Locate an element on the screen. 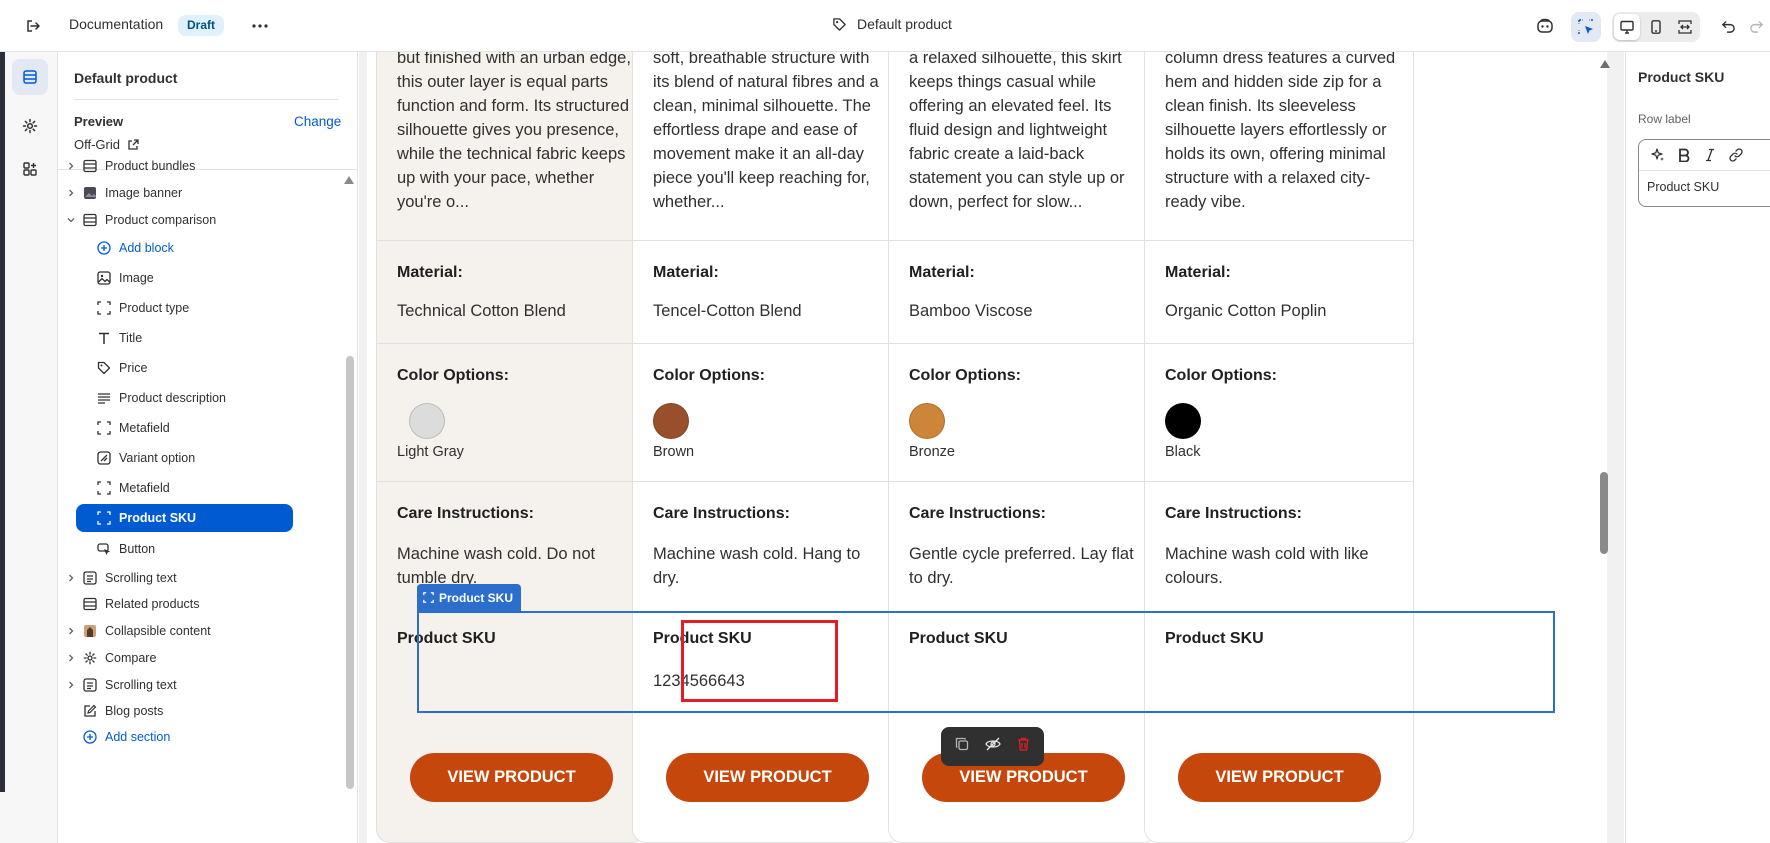 This screenshot has width=1770, height=843. canvas-scrollbar is located at coordinates (1604, 513).